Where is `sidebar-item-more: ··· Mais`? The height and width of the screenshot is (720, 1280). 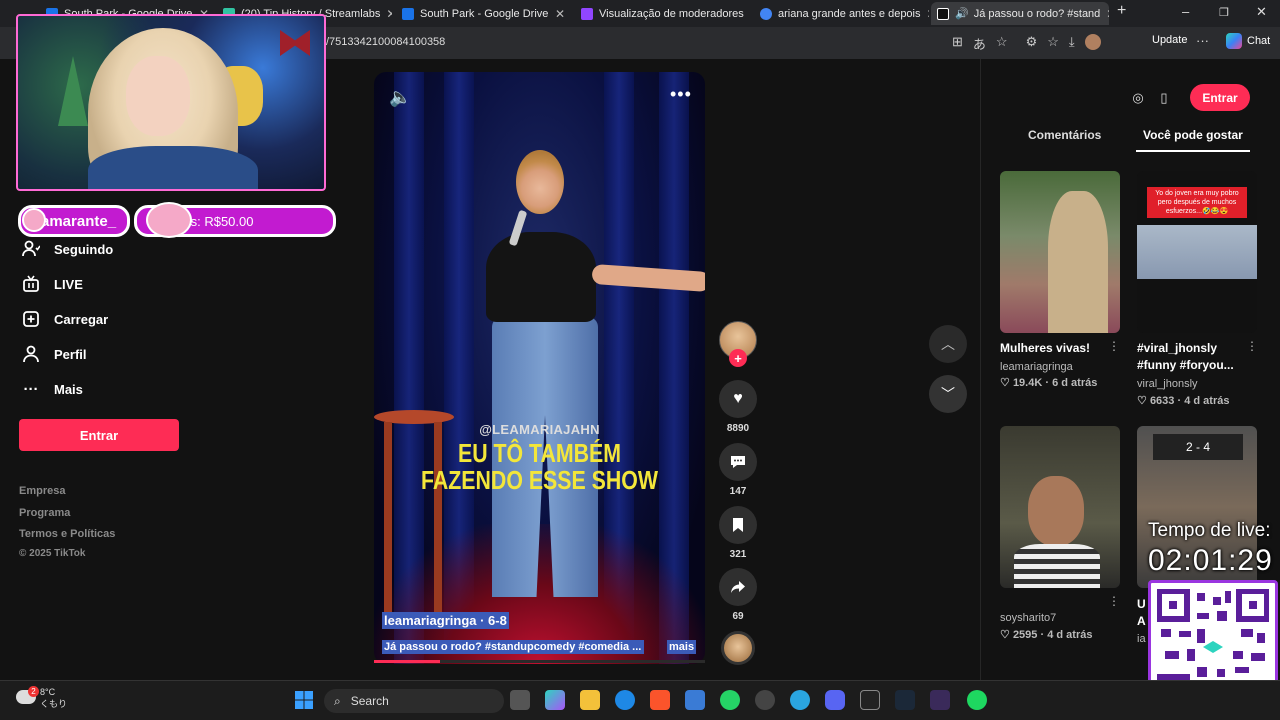 sidebar-item-more: ··· Mais is located at coordinates (52, 389).